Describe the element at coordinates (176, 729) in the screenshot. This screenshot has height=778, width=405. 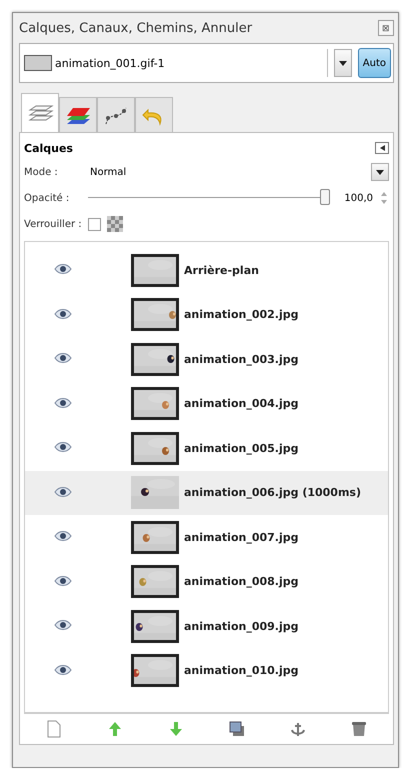
I see `arrow-down-icon` at that location.